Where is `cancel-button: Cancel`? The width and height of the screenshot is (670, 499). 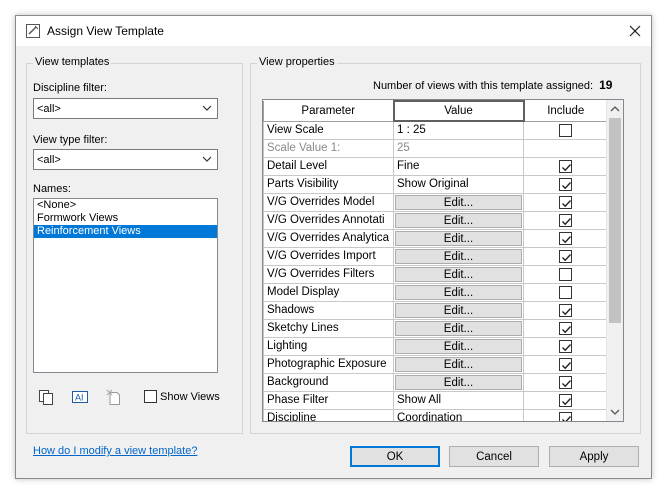 cancel-button: Cancel is located at coordinates (494, 456).